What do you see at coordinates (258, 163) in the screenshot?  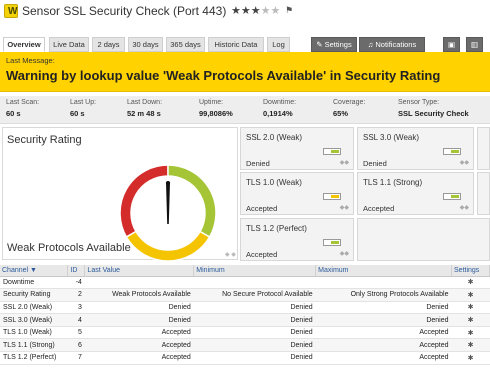 I see `tile-value: Denied` at bounding box center [258, 163].